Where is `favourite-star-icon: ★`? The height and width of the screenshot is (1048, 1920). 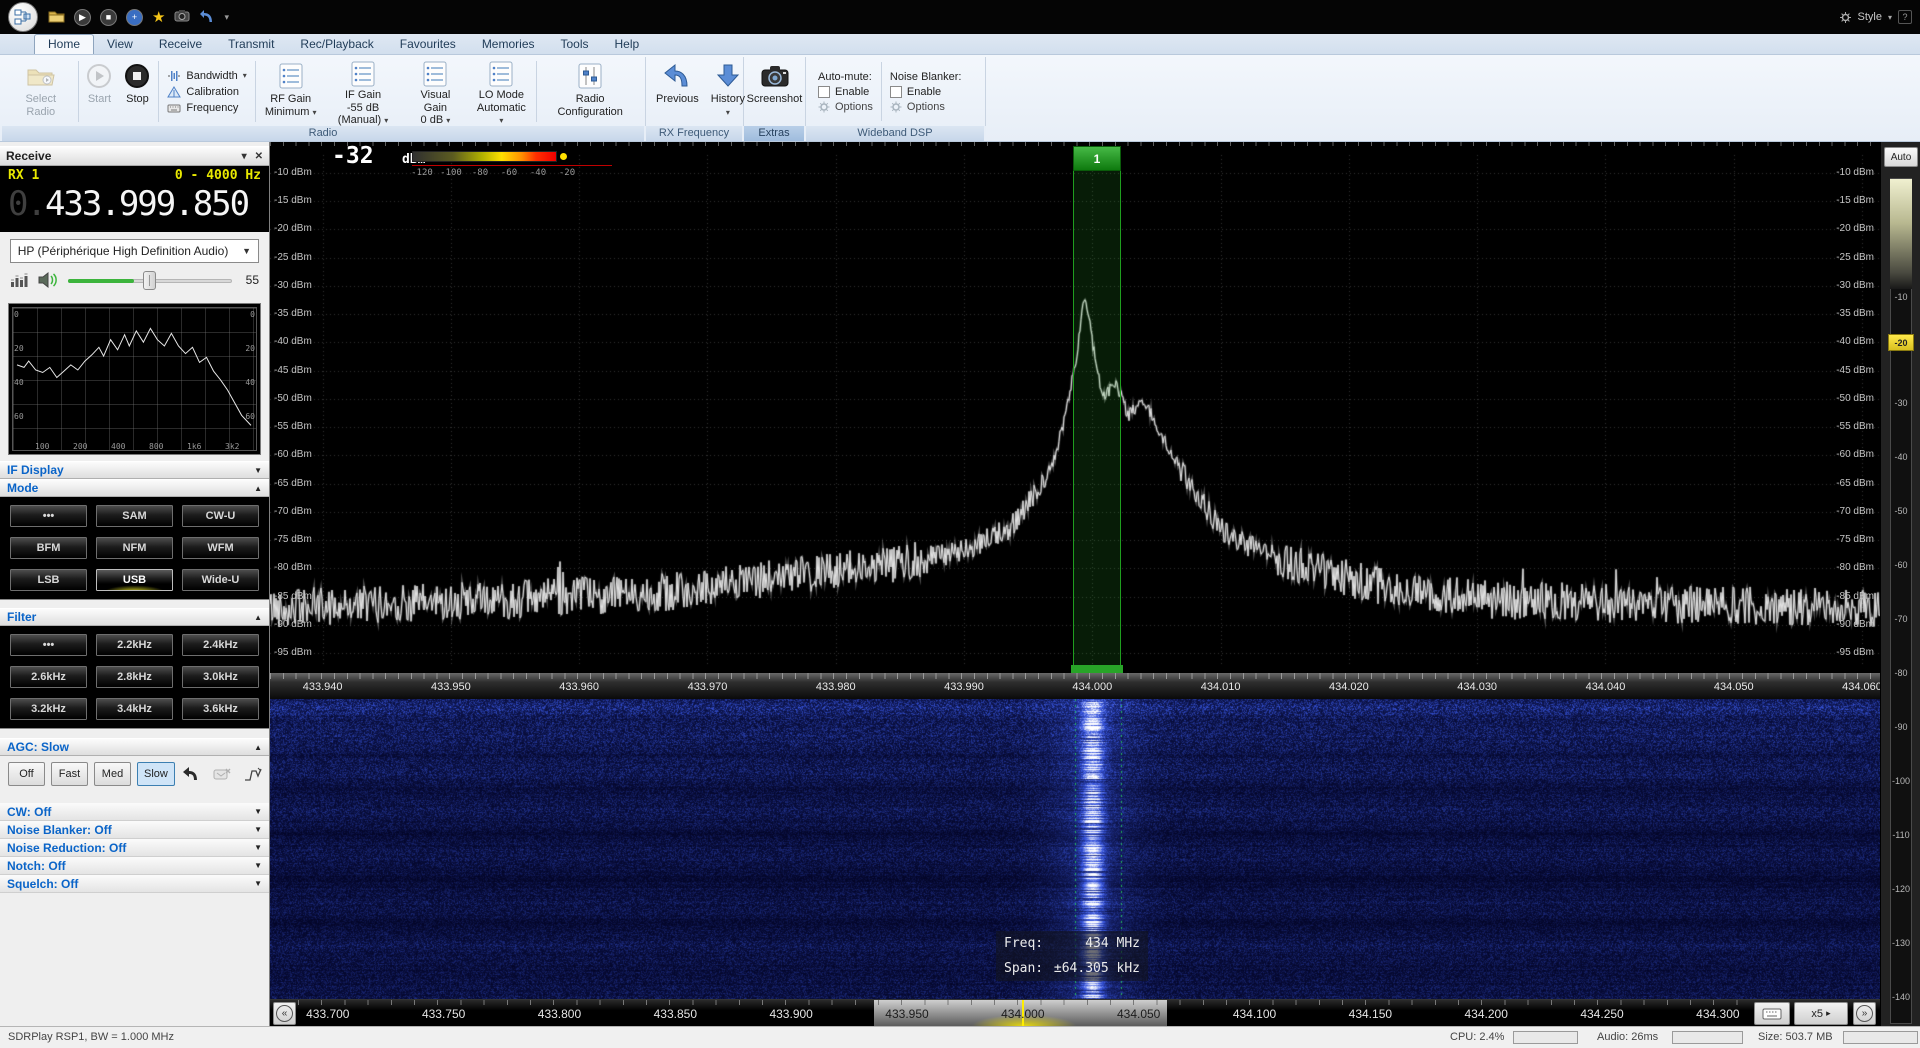 favourite-star-icon: ★ is located at coordinates (158, 17).